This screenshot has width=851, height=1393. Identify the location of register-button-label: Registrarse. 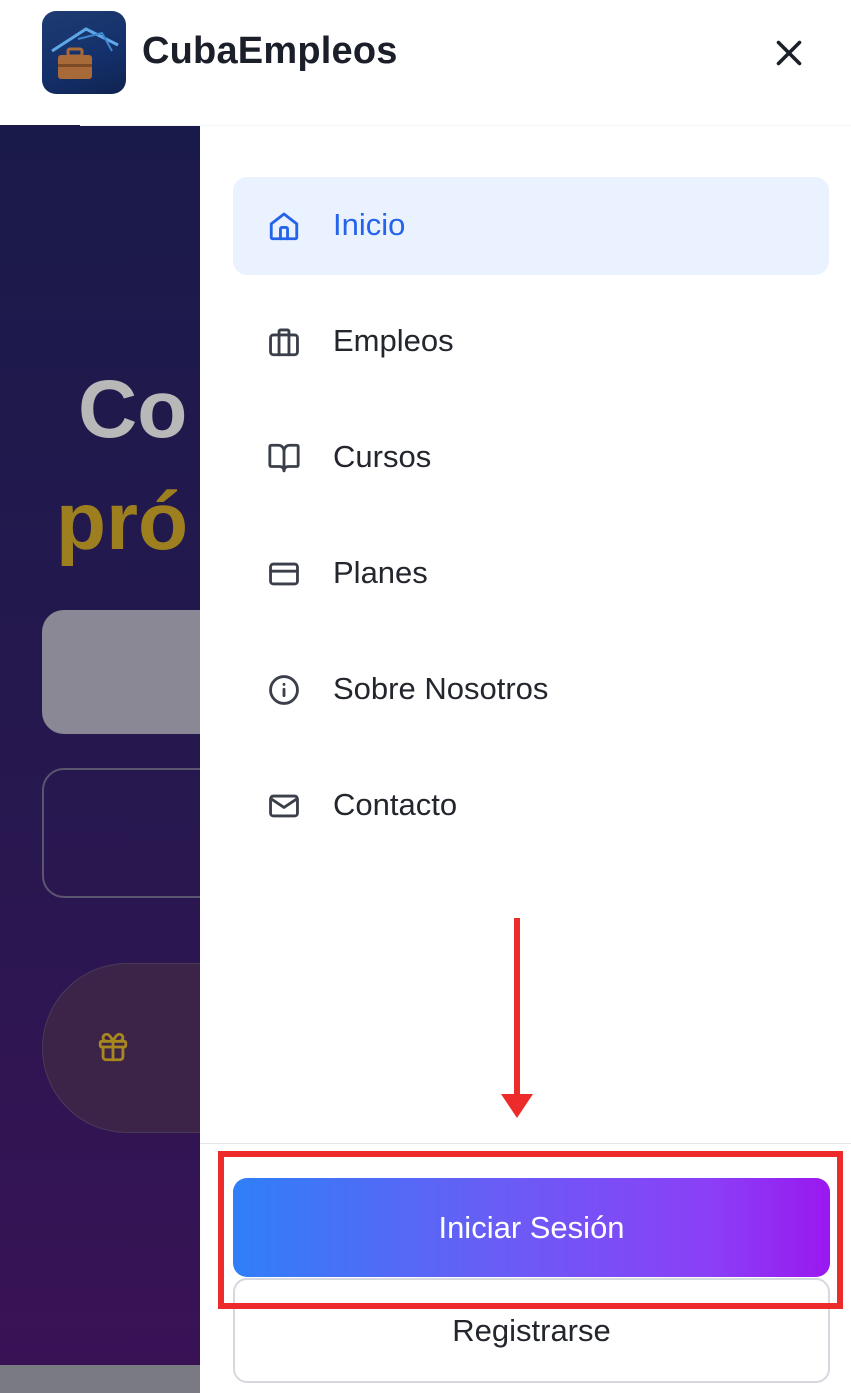
(531, 1330).